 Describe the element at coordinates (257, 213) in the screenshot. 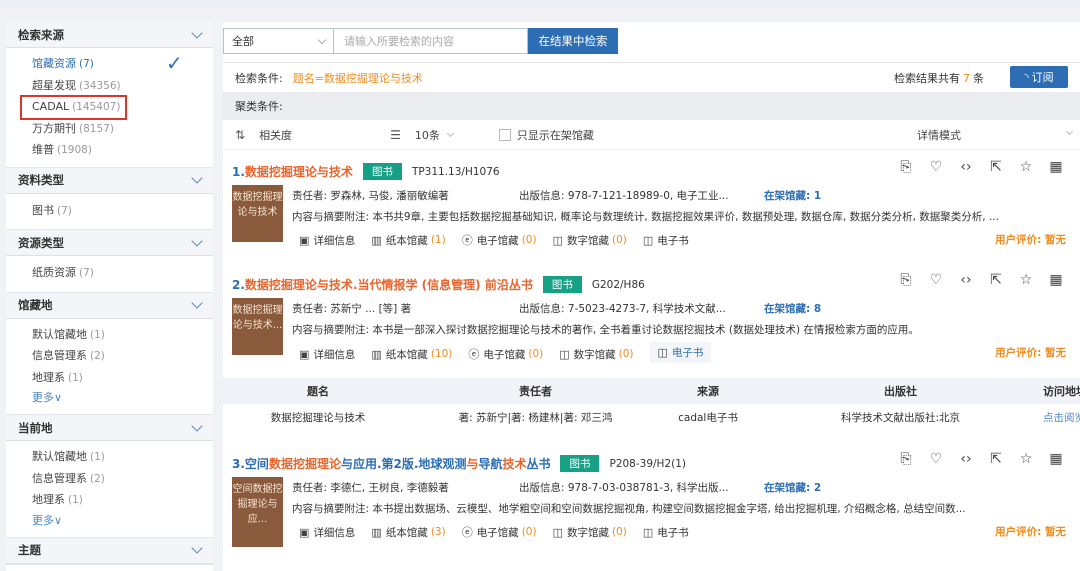

I see `book-cover: 数据挖掘理论与技术` at that location.